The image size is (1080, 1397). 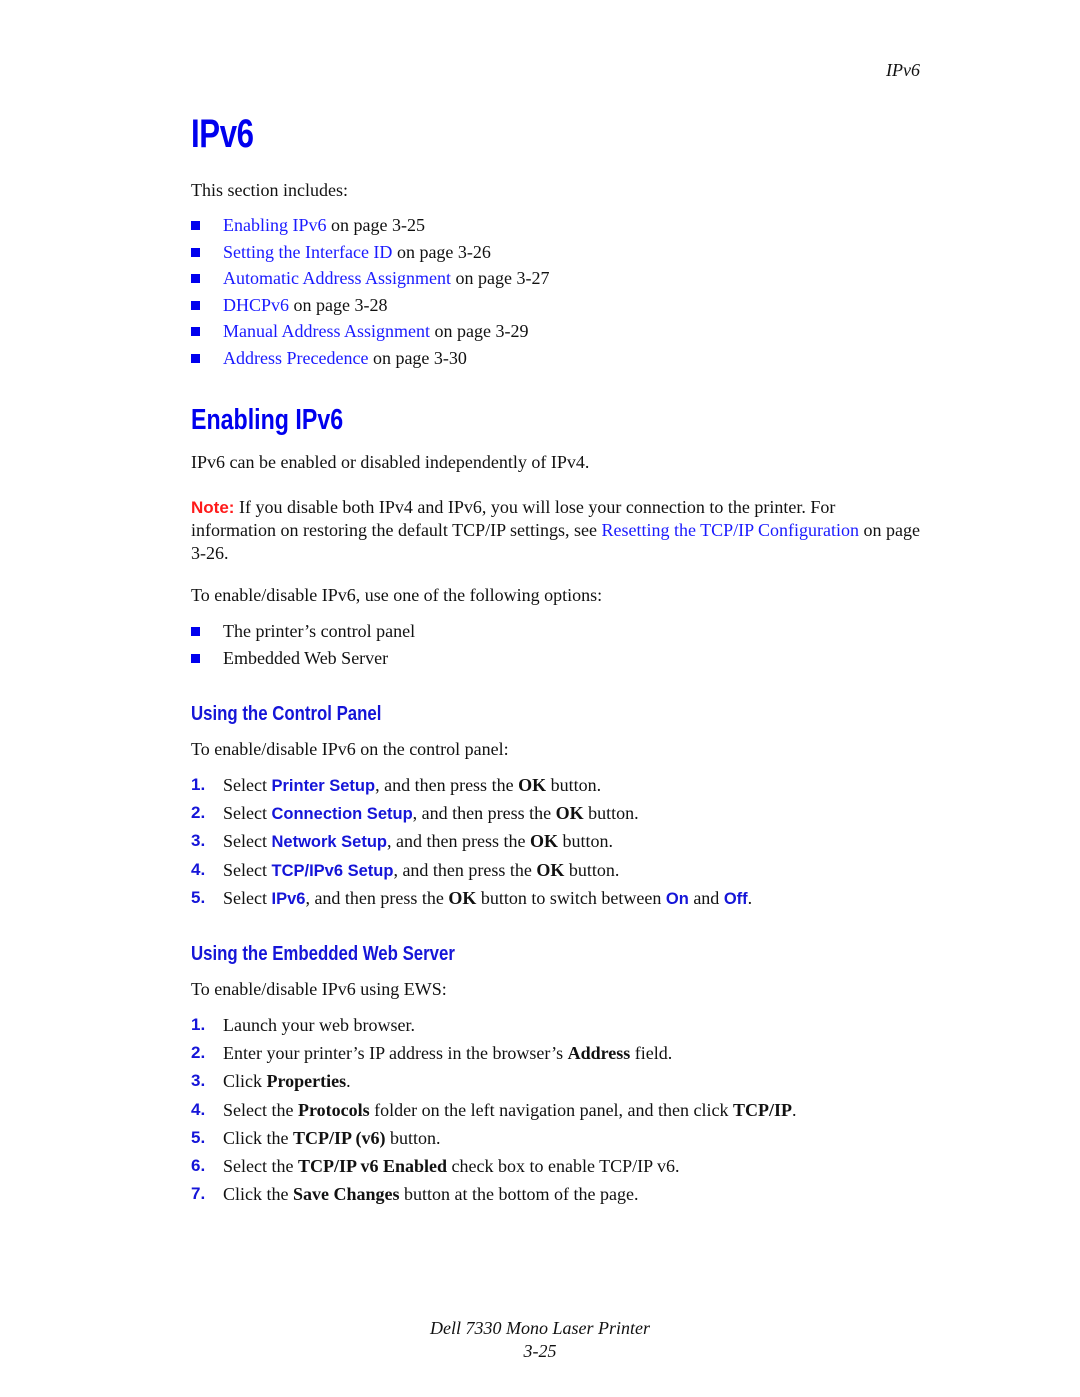 I want to click on running-header-title: IPv6, so click(x=903, y=70).